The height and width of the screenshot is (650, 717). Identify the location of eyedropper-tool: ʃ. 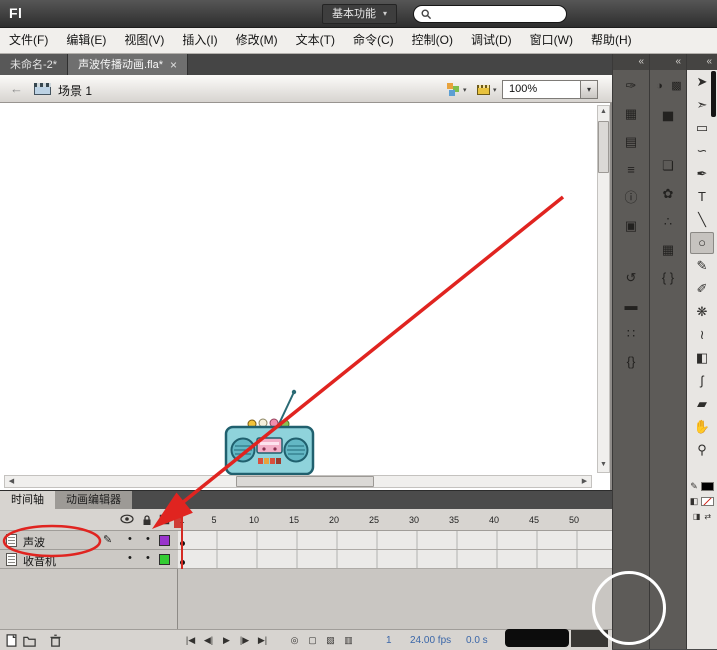
(702, 381).